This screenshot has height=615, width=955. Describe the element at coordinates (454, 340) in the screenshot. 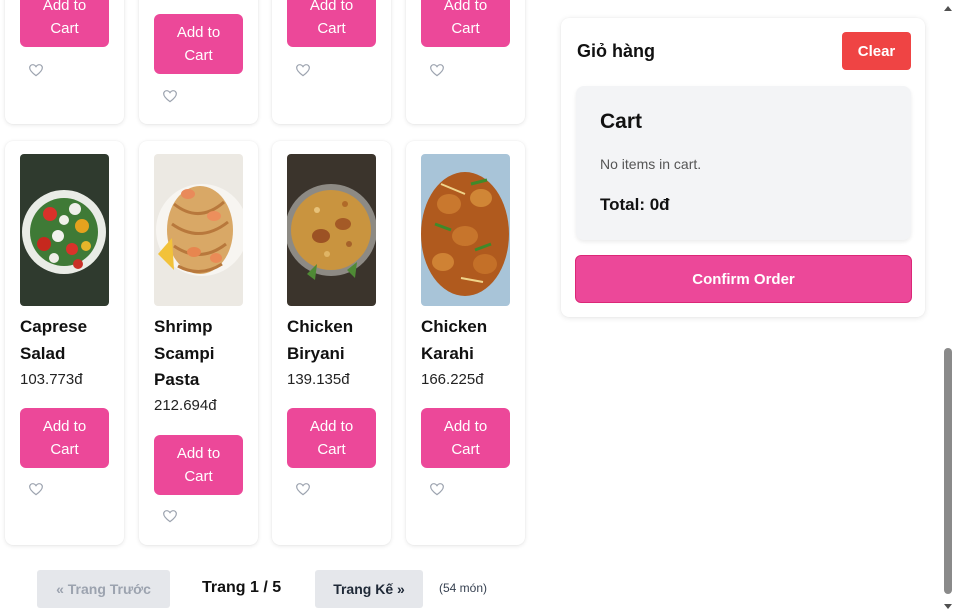

I see `product-name: Chicken Karahi` at that location.